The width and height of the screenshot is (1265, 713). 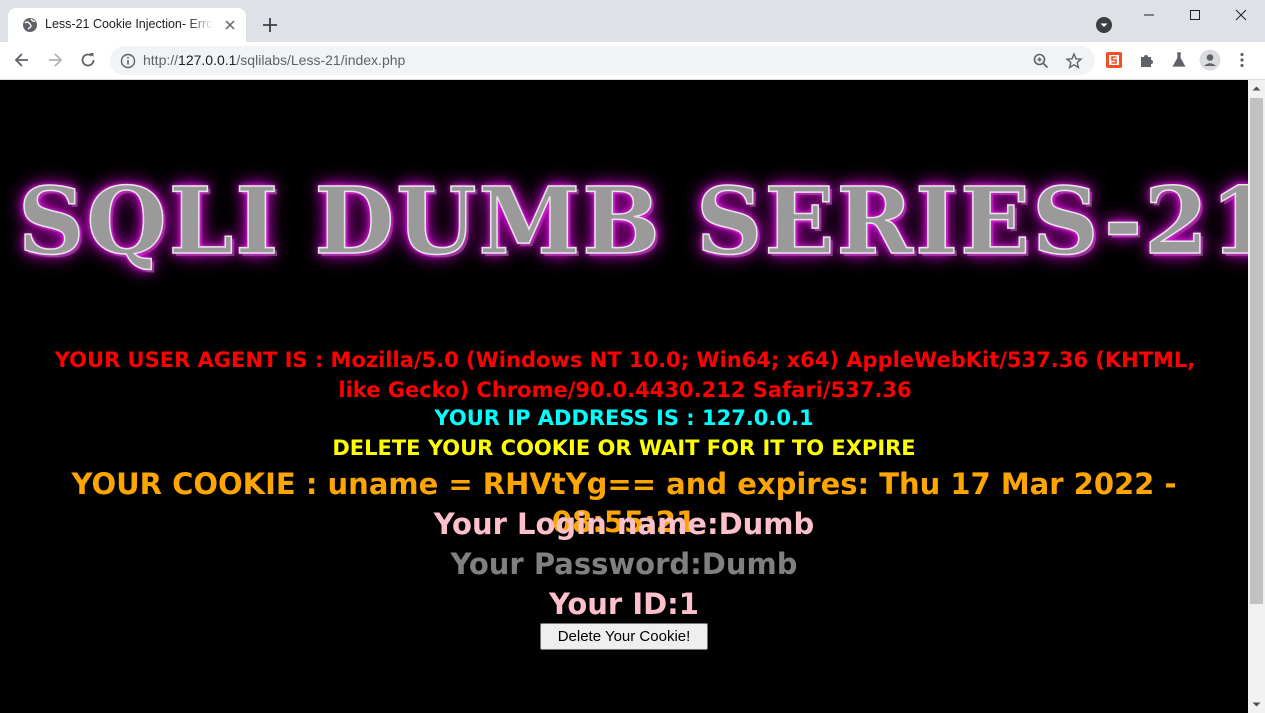 What do you see at coordinates (624, 636) in the screenshot?
I see `delete-cookie-button: Delete Your Cookie!` at bounding box center [624, 636].